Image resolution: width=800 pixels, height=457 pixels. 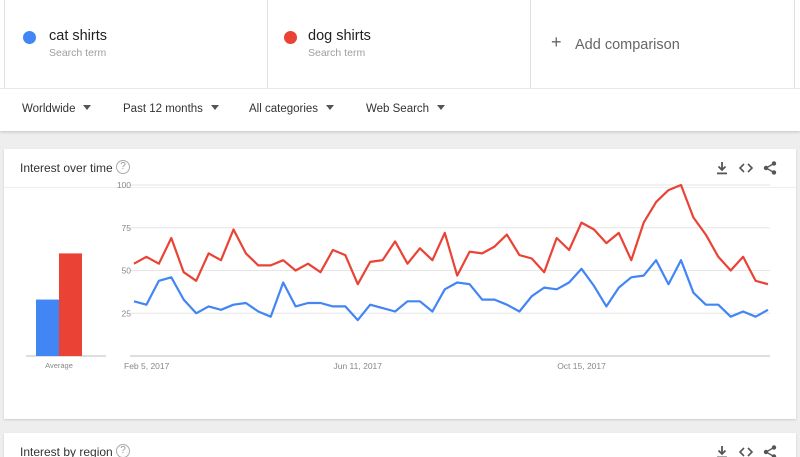 What do you see at coordinates (581, 366) in the screenshot?
I see `x-tick-label: Oct 15, 2017` at bounding box center [581, 366].